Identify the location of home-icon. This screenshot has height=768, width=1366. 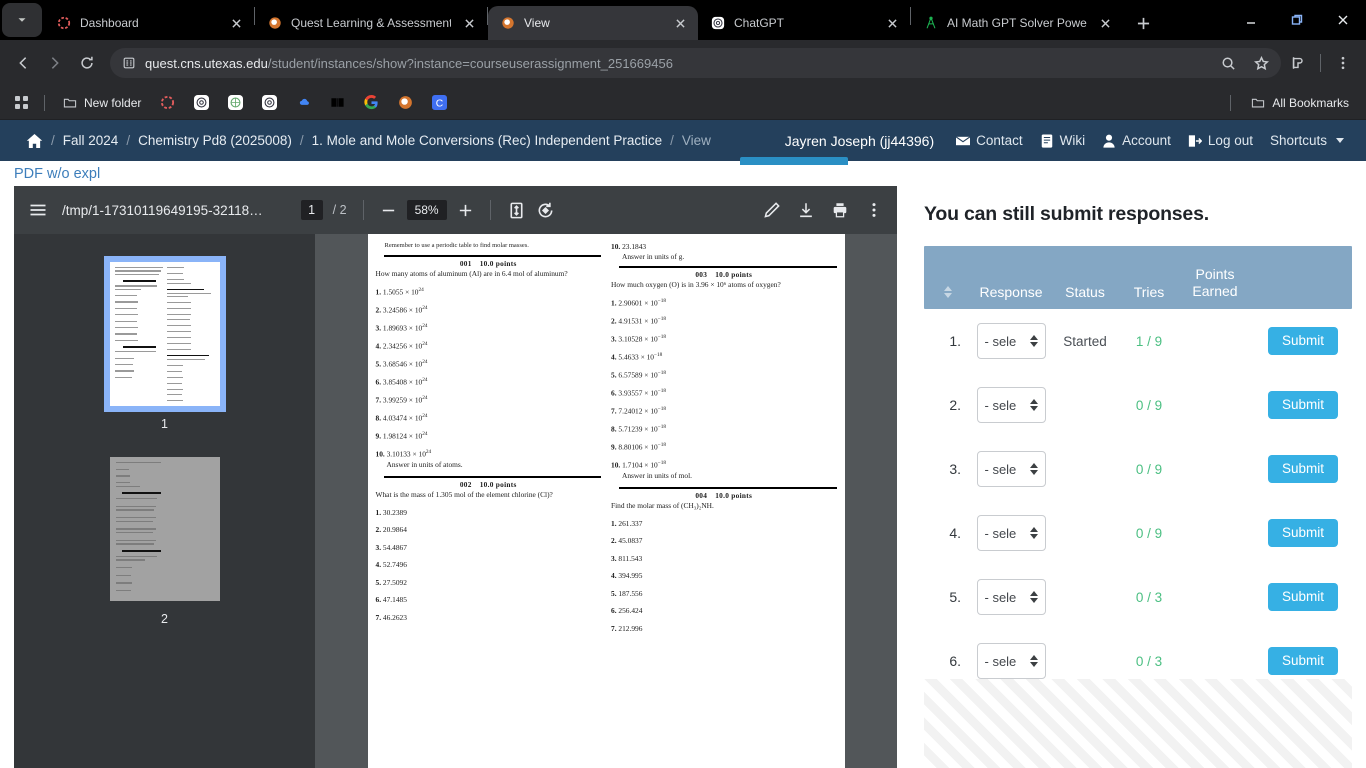
(34, 141).